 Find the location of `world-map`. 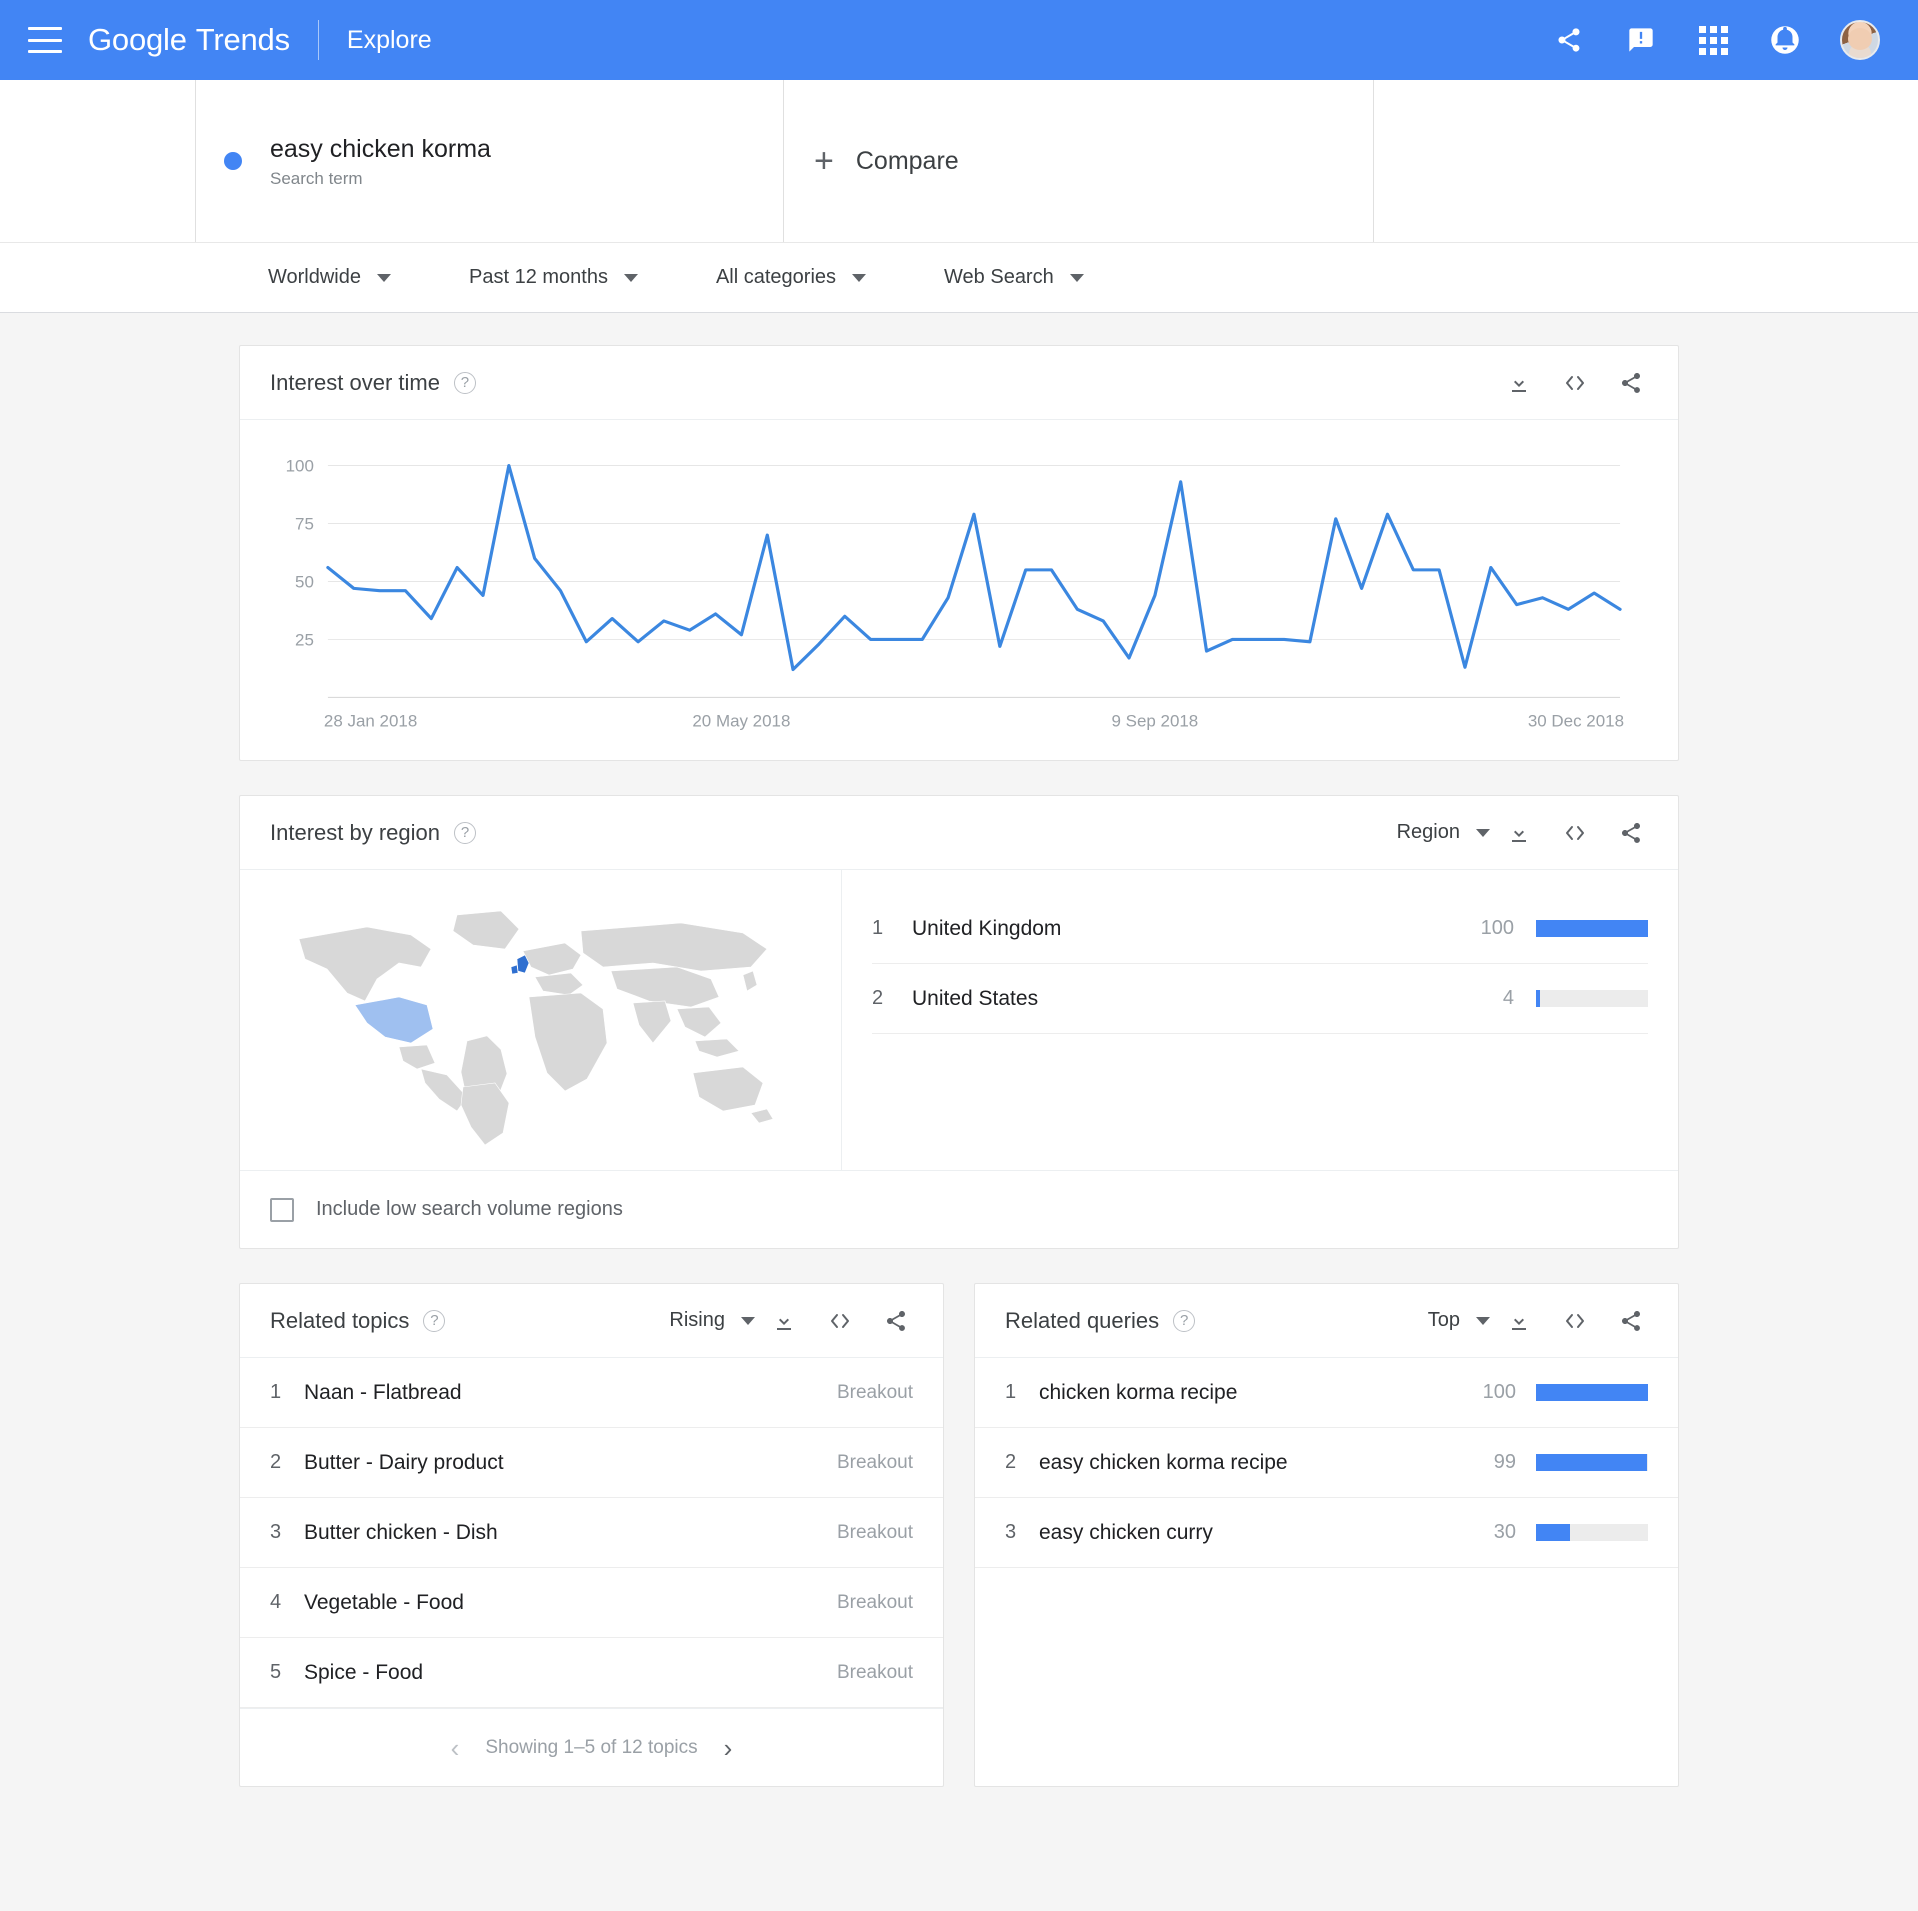

world-map is located at coordinates (541, 1020).